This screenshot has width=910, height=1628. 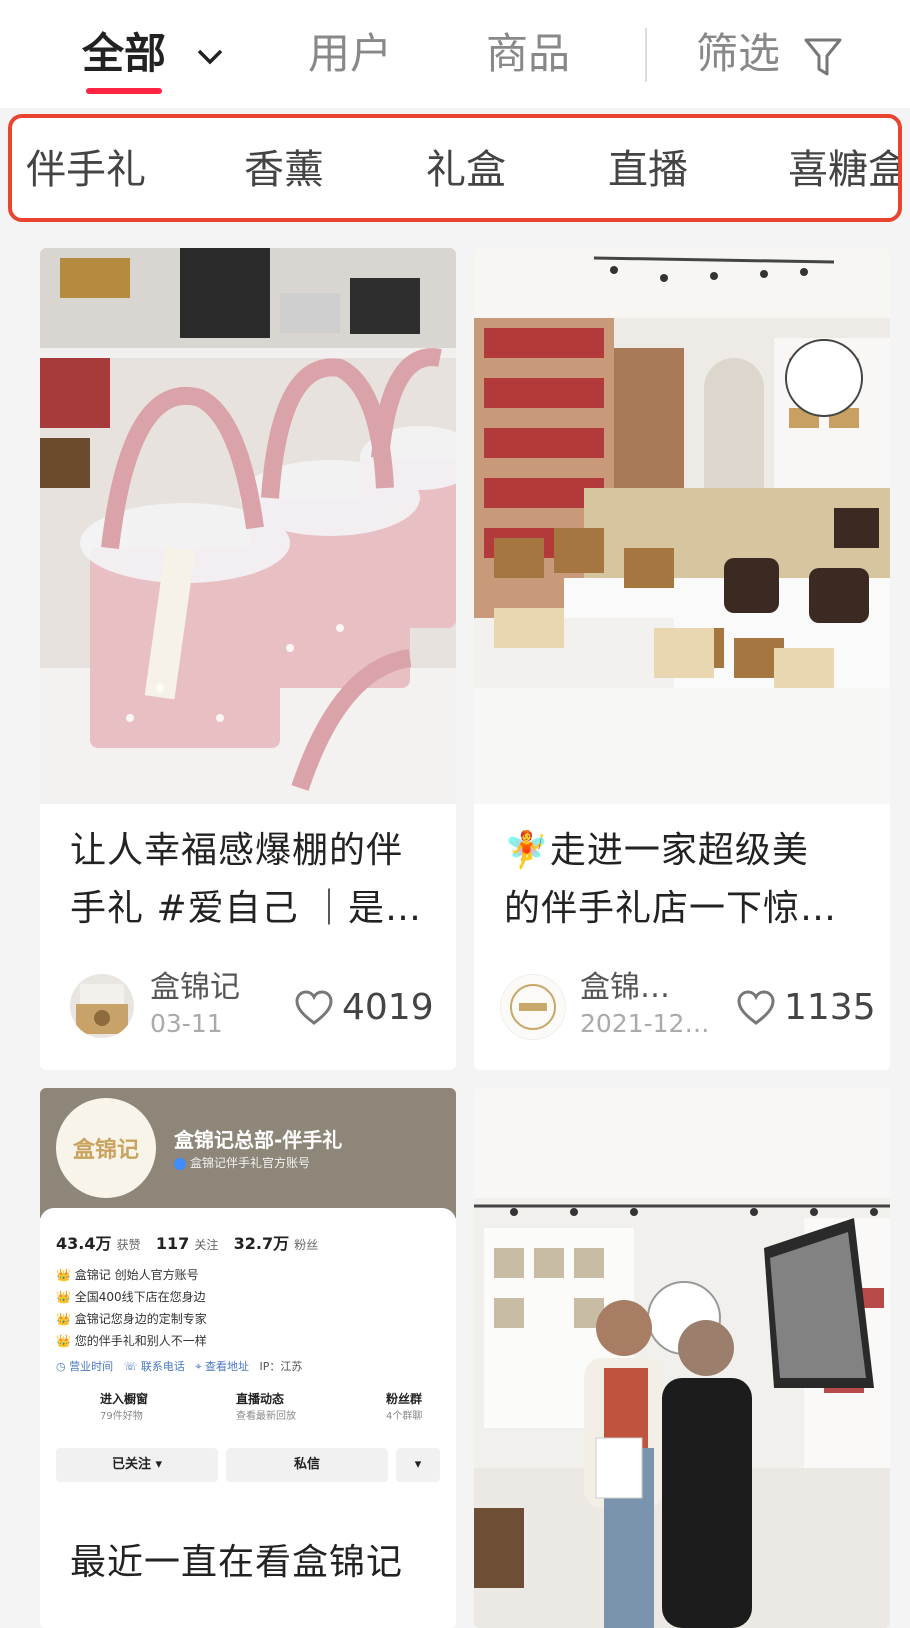 I want to click on action-sub: 查看最新回放, so click(x=266, y=1416).